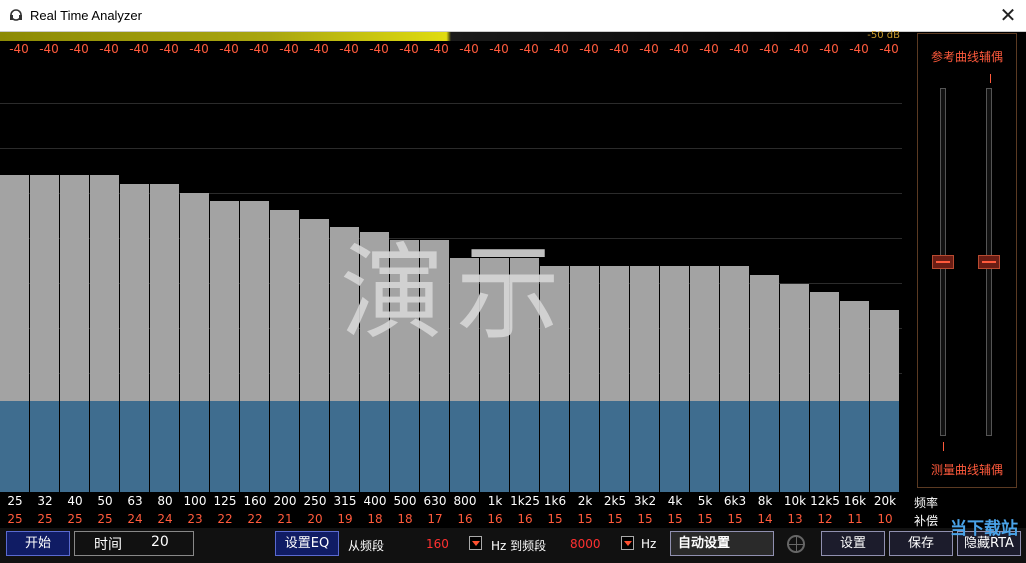 The width and height of the screenshot is (1026, 563). What do you see at coordinates (853, 543) in the screenshot?
I see `settings-button: 设置` at bounding box center [853, 543].